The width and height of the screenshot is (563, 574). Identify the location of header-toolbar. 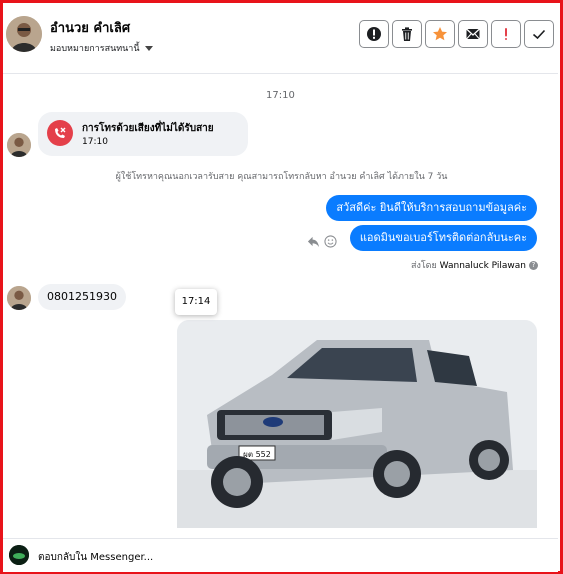
(456, 34).